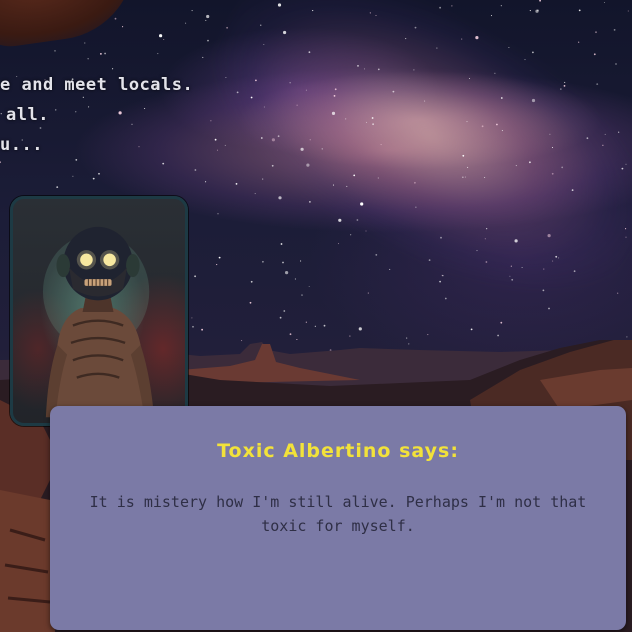 The height and width of the screenshot is (632, 632). What do you see at coordinates (99, 311) in the screenshot?
I see `character-portrait` at bounding box center [99, 311].